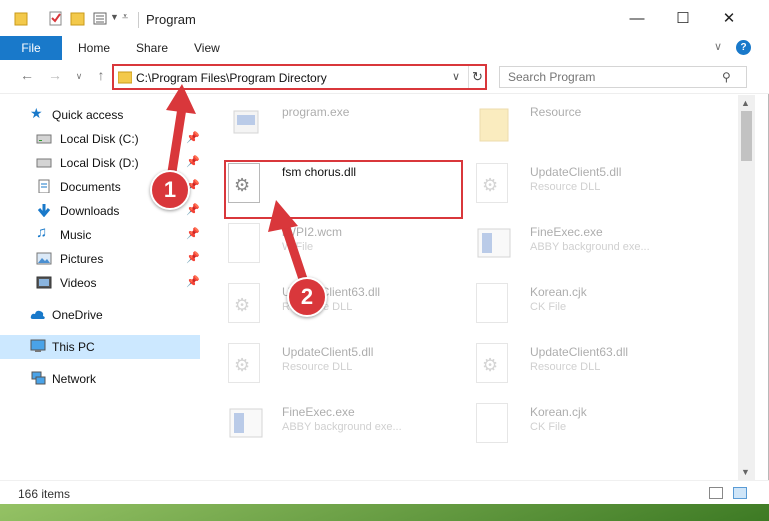 Image resolution: width=769 pixels, height=521 pixels. Describe the element at coordinates (237, 185) in the screenshot. I see `annotation-arrows` at that location.